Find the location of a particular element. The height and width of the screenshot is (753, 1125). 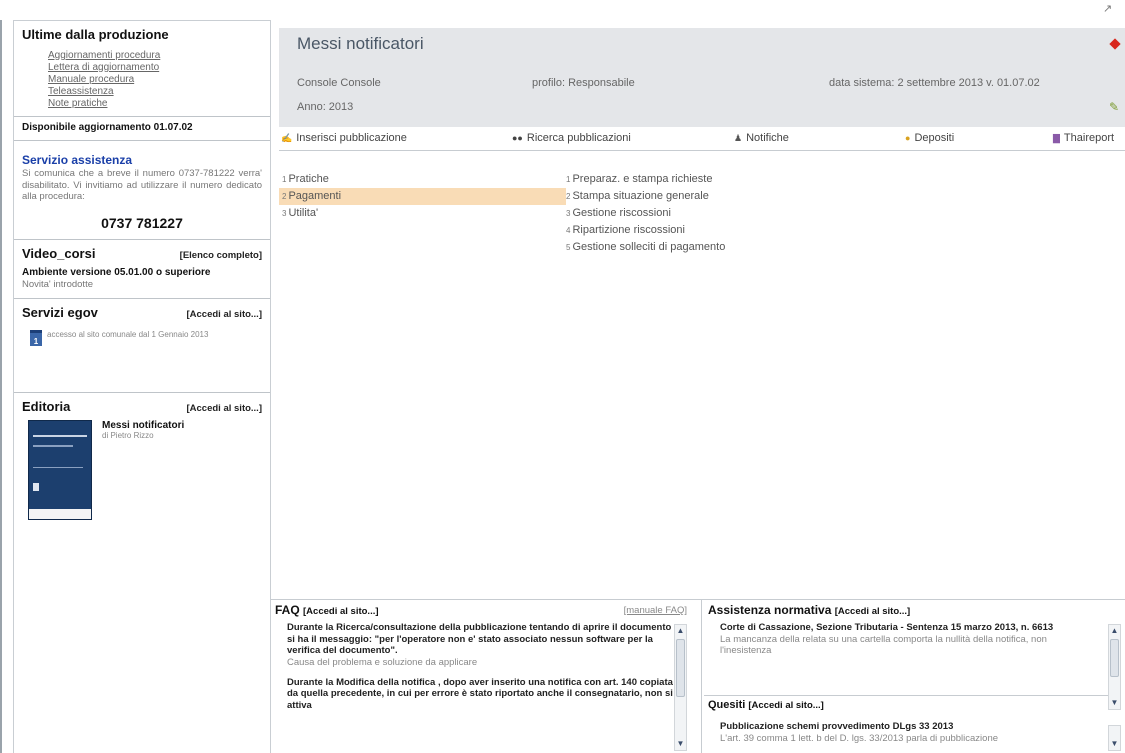

toolbar-deposits: ● Depositi is located at coordinates (929, 138).